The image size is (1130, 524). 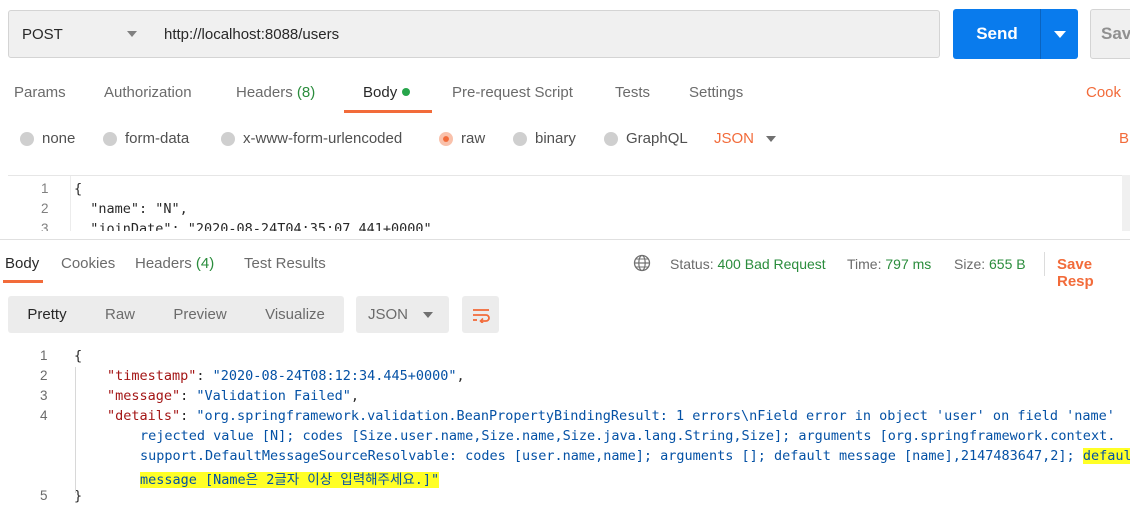 I want to click on view-mode-group: Pretty Raw Preview Visualize, so click(x=176, y=314).